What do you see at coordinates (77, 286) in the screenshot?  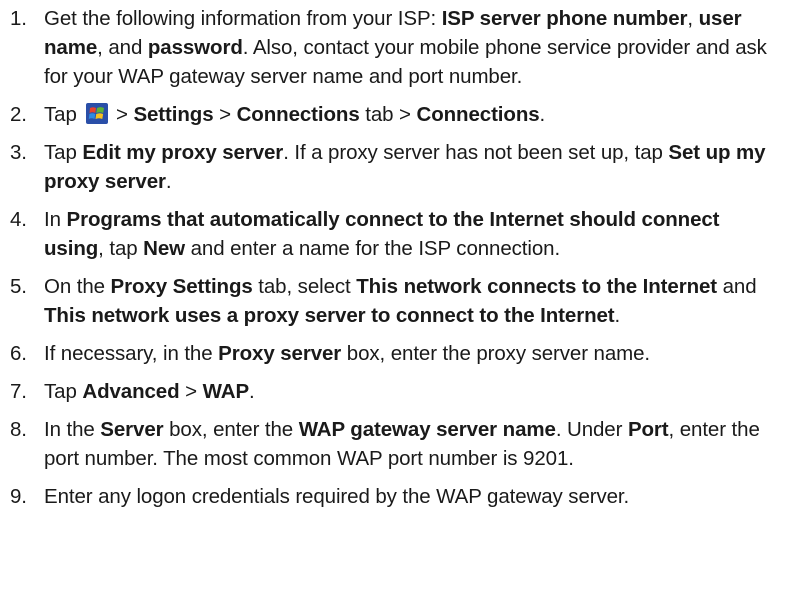 I see `step-text-run: On the` at bounding box center [77, 286].